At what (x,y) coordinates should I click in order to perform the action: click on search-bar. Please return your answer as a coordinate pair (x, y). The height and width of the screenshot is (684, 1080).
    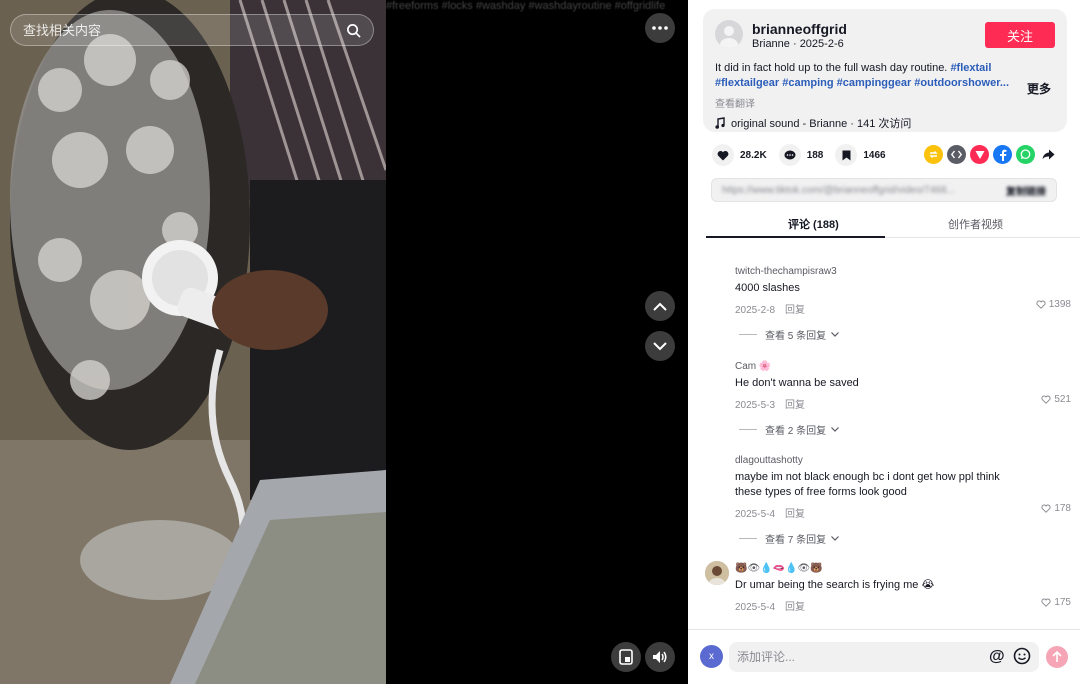
    Looking at the image, I should click on (192, 30).